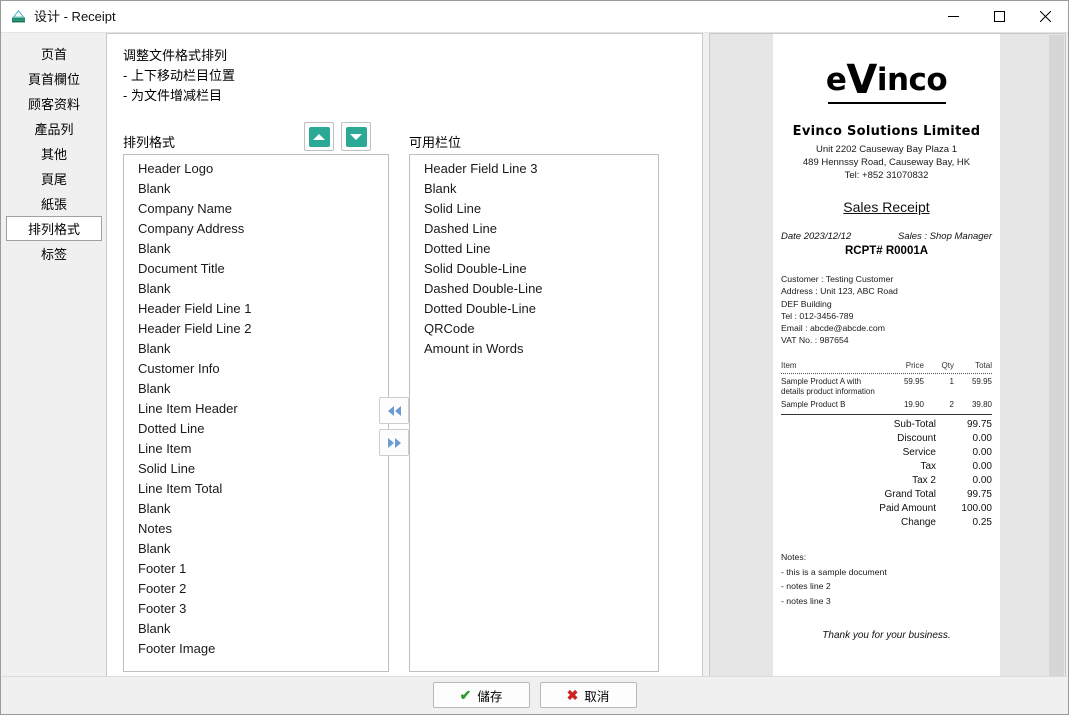  What do you see at coordinates (54, 203) in the screenshot?
I see `sidebar-item-paper: 紙張` at bounding box center [54, 203].